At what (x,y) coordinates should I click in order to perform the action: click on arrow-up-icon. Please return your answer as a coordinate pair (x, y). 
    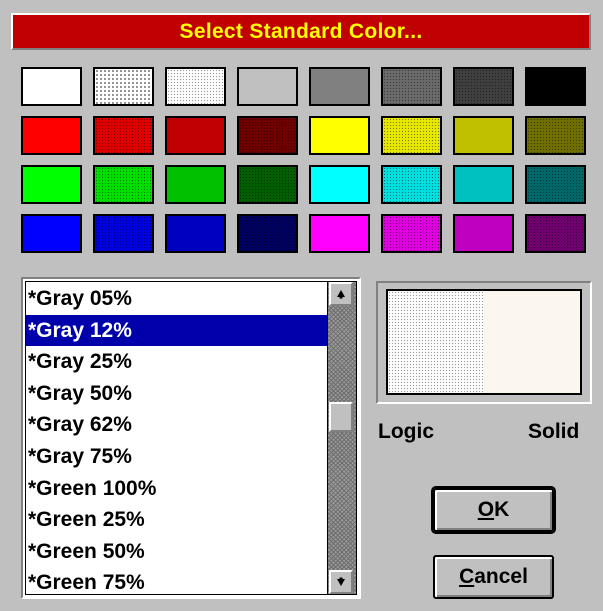
    Looking at the image, I should click on (341, 294).